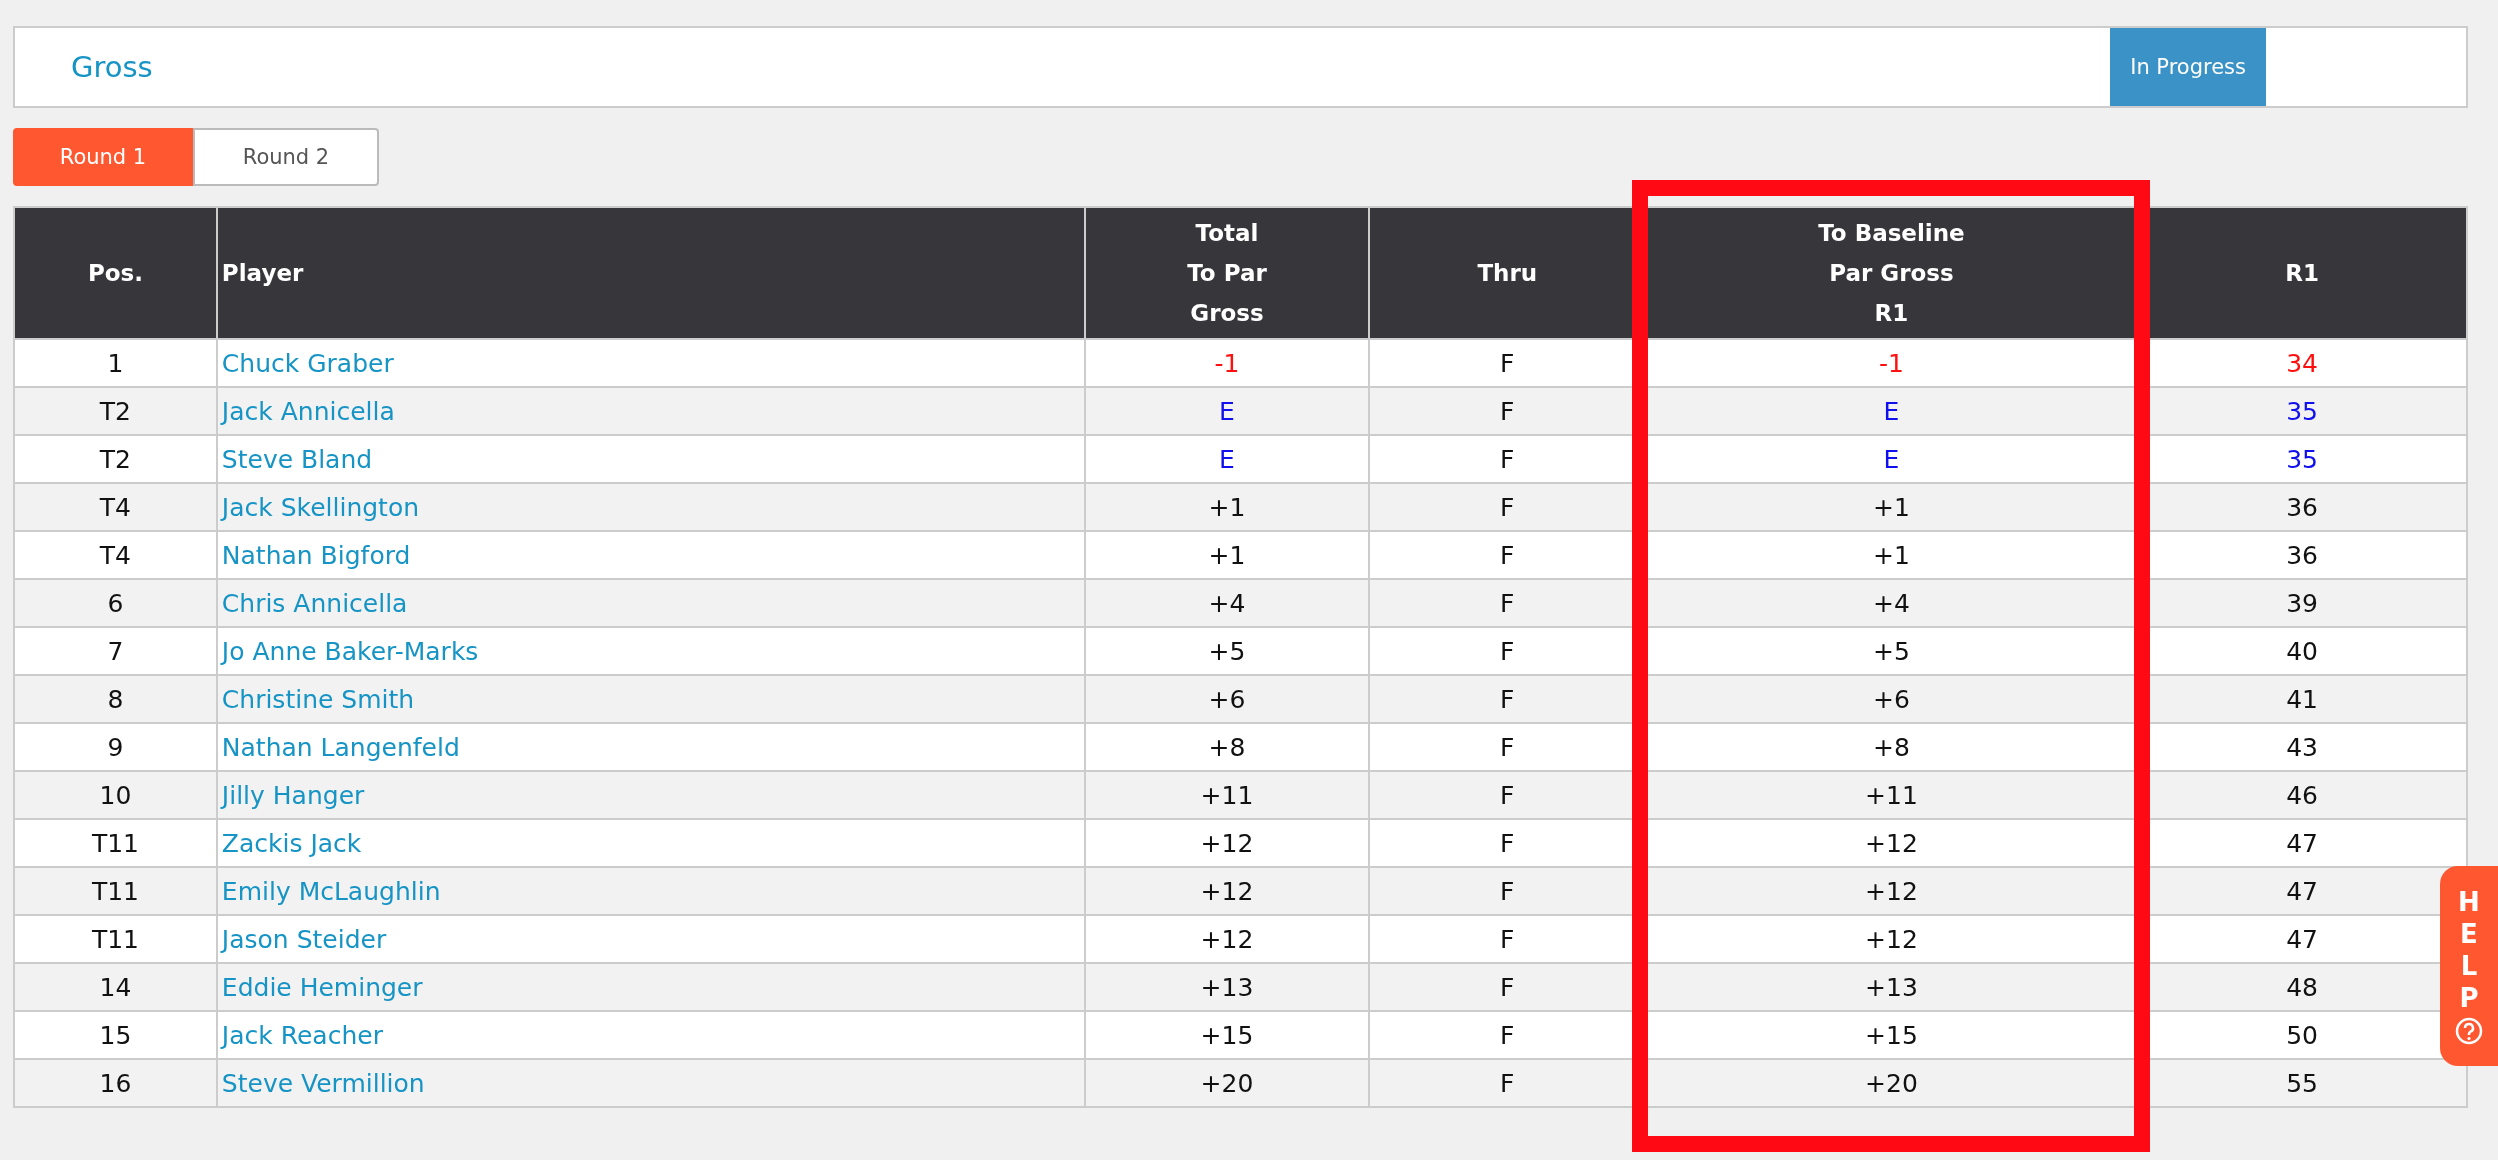 The height and width of the screenshot is (1160, 2498). Describe the element at coordinates (307, 363) in the screenshot. I see `player-link: Chuck Graber` at that location.